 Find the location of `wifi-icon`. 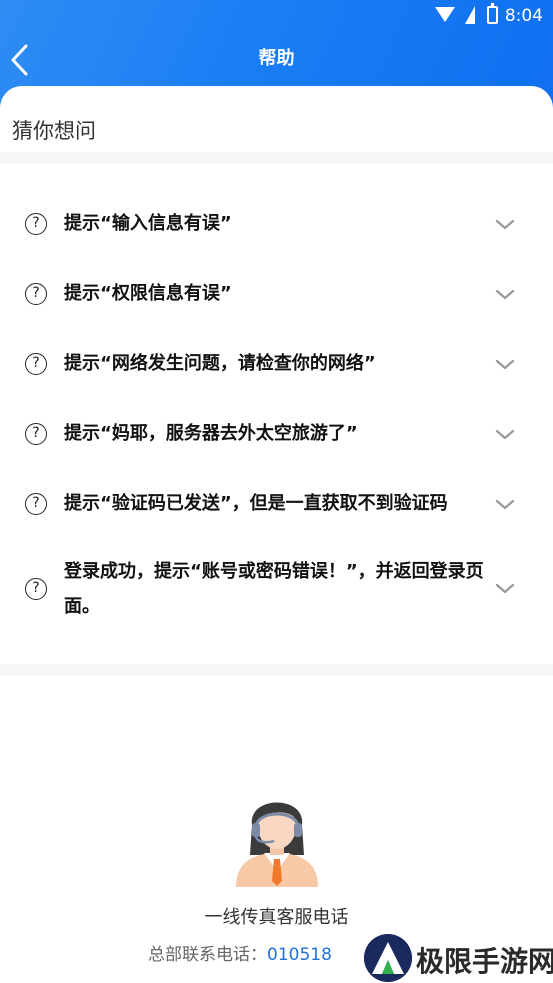

wifi-icon is located at coordinates (445, 14).